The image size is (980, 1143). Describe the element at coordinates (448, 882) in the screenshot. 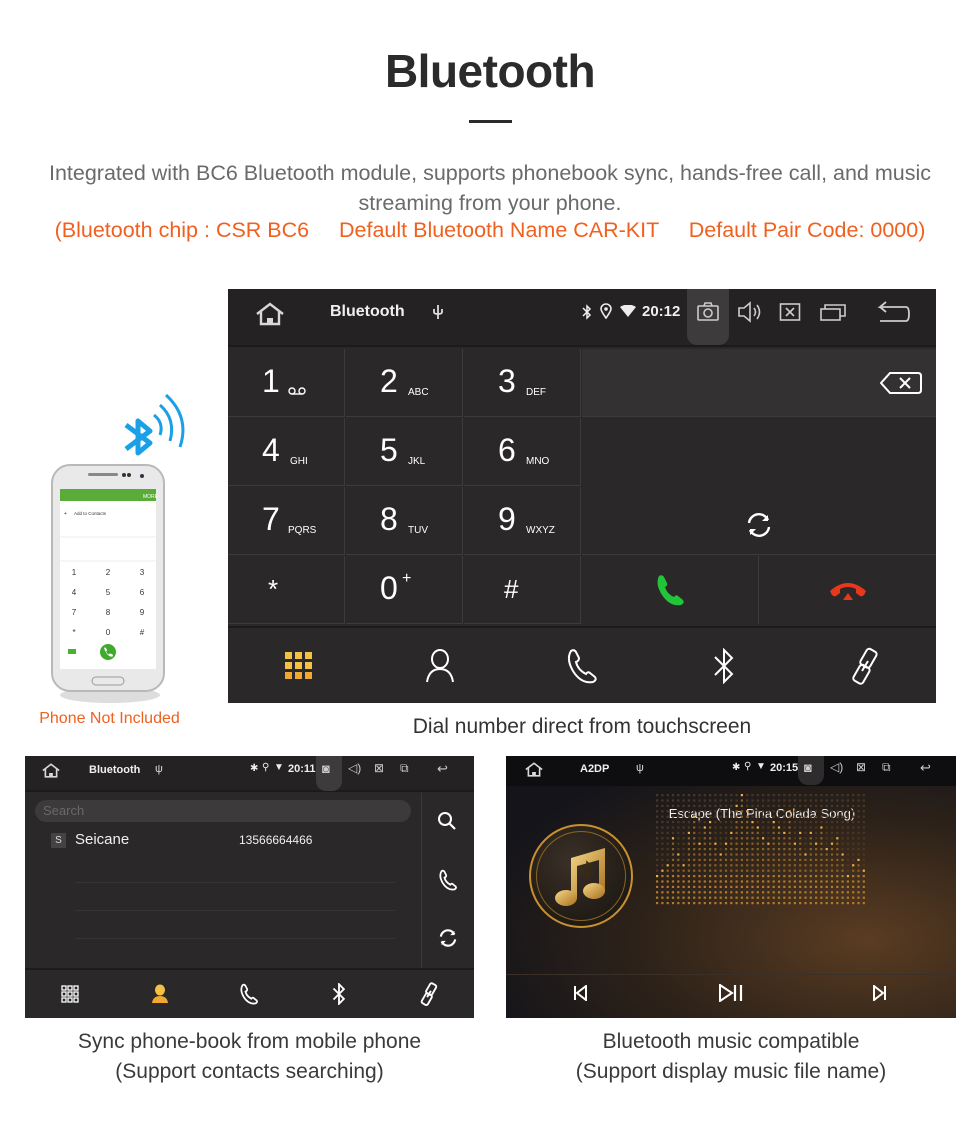

I see `call-contact-icon` at that location.